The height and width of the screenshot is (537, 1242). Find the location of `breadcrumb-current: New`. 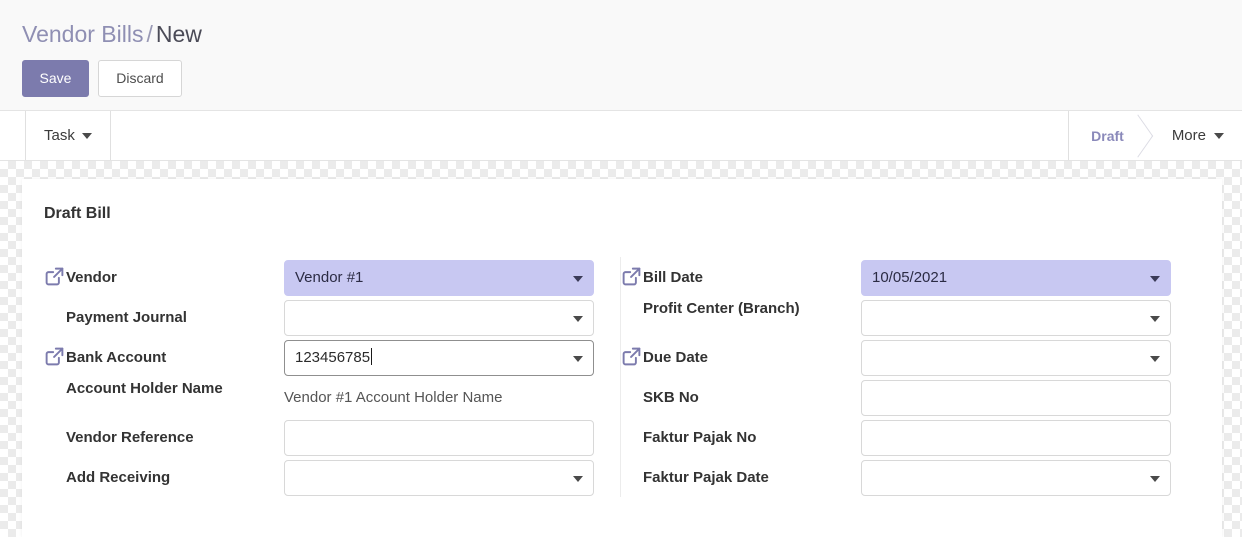

breadcrumb-current: New is located at coordinates (178, 34).